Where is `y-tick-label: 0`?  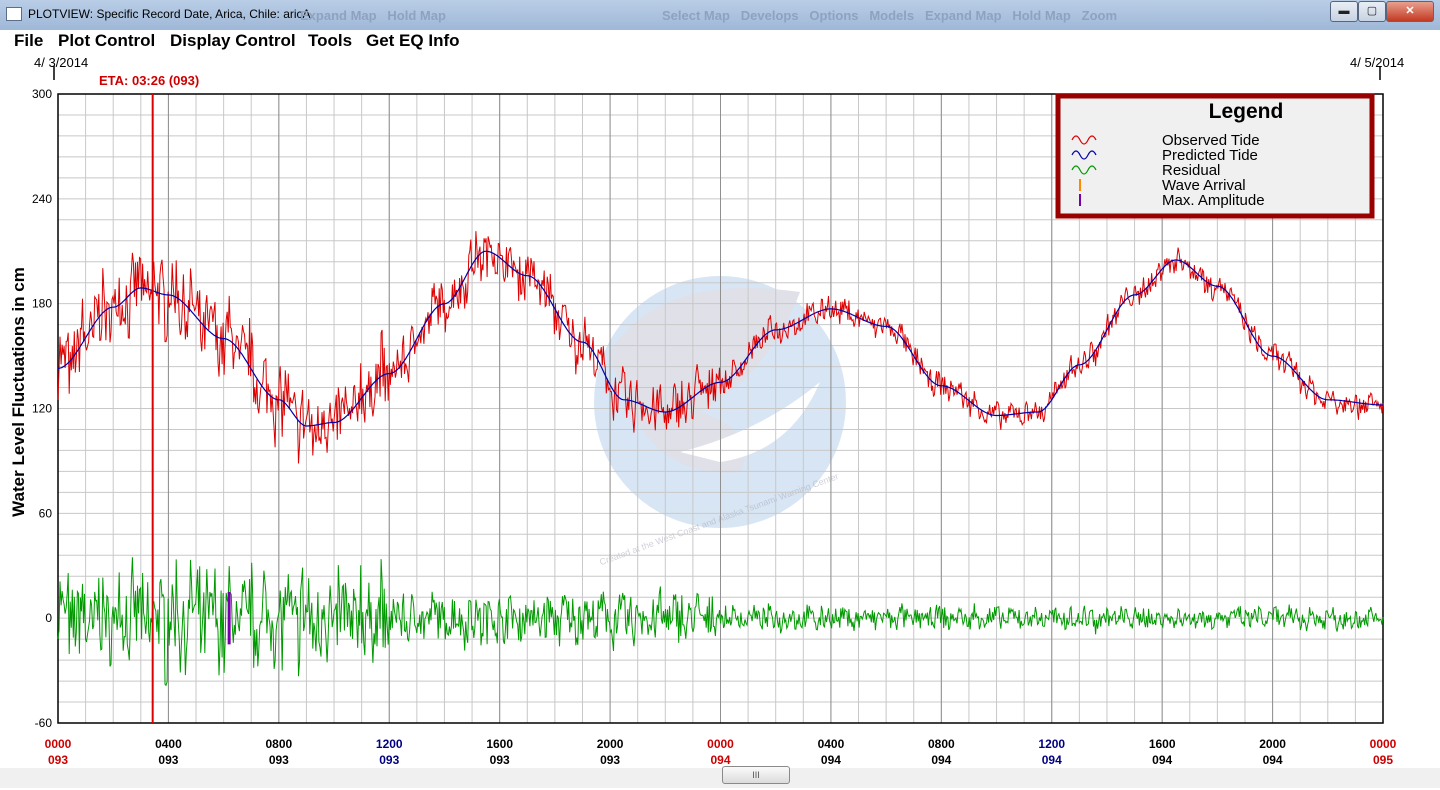 y-tick-label: 0 is located at coordinates (48, 618).